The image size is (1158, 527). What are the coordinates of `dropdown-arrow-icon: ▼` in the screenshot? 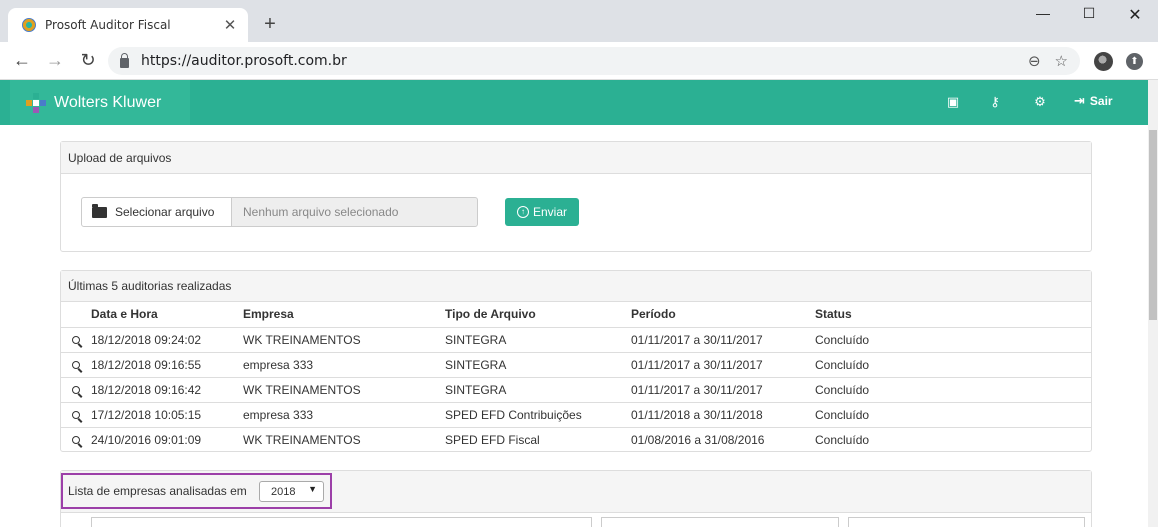 It's located at (312, 489).